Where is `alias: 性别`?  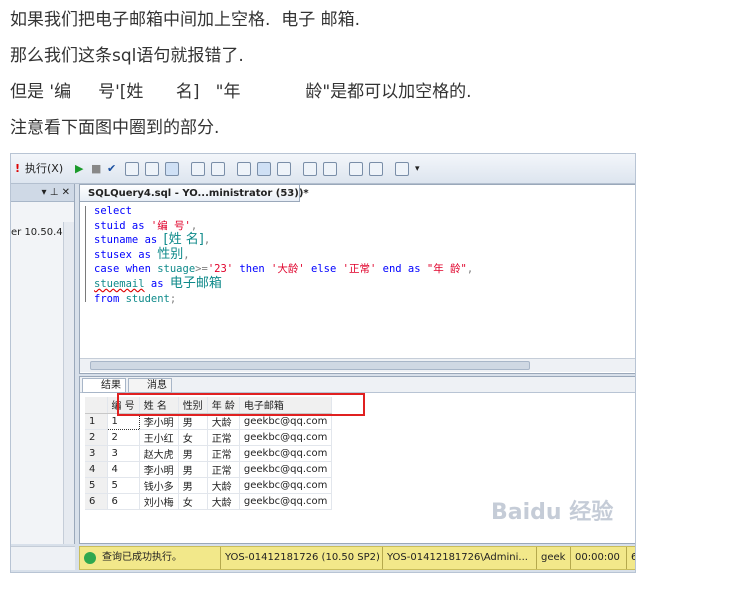 alias: 性别 is located at coordinates (170, 254).